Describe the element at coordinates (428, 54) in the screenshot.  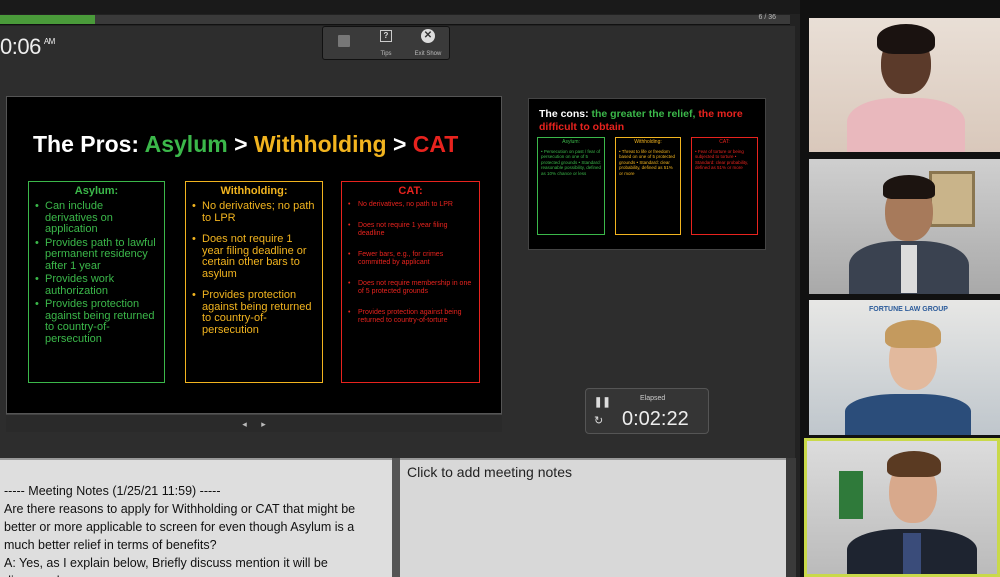
I see `exit-show-button-label: Exit Show` at that location.